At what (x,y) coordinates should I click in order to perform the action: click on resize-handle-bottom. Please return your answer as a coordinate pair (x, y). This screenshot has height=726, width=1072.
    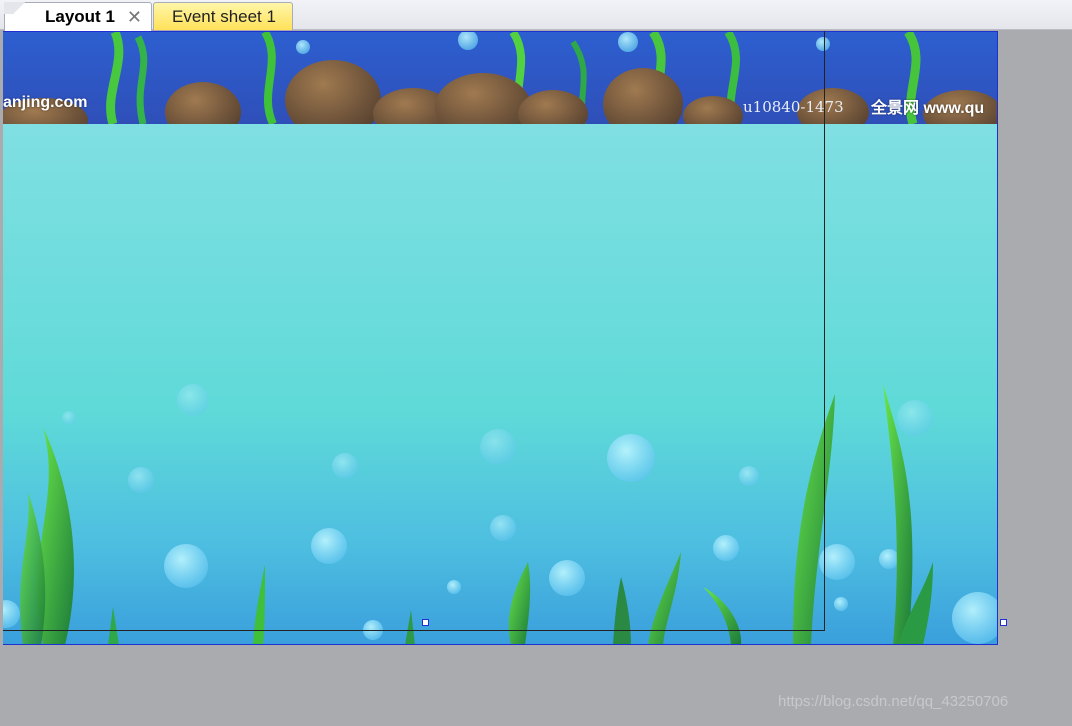
    Looking at the image, I should click on (425, 622).